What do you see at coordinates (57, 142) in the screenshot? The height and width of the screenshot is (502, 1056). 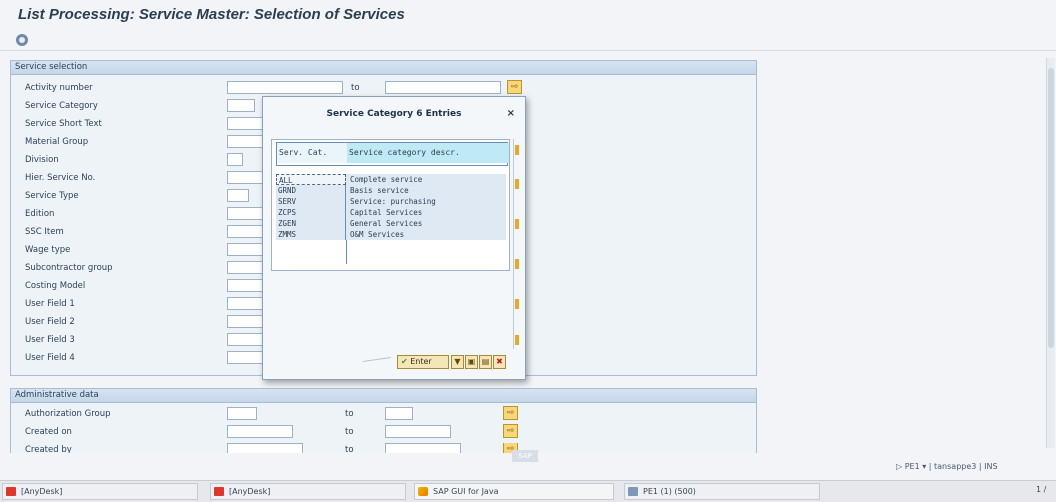 I see `field-label: Material Group` at bounding box center [57, 142].